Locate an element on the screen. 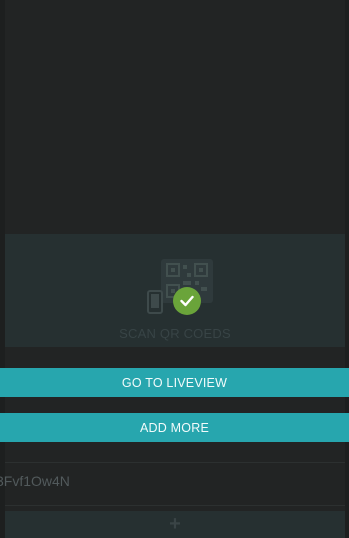 The width and height of the screenshot is (349, 538). add-device-bar: + is located at coordinates (175, 524).